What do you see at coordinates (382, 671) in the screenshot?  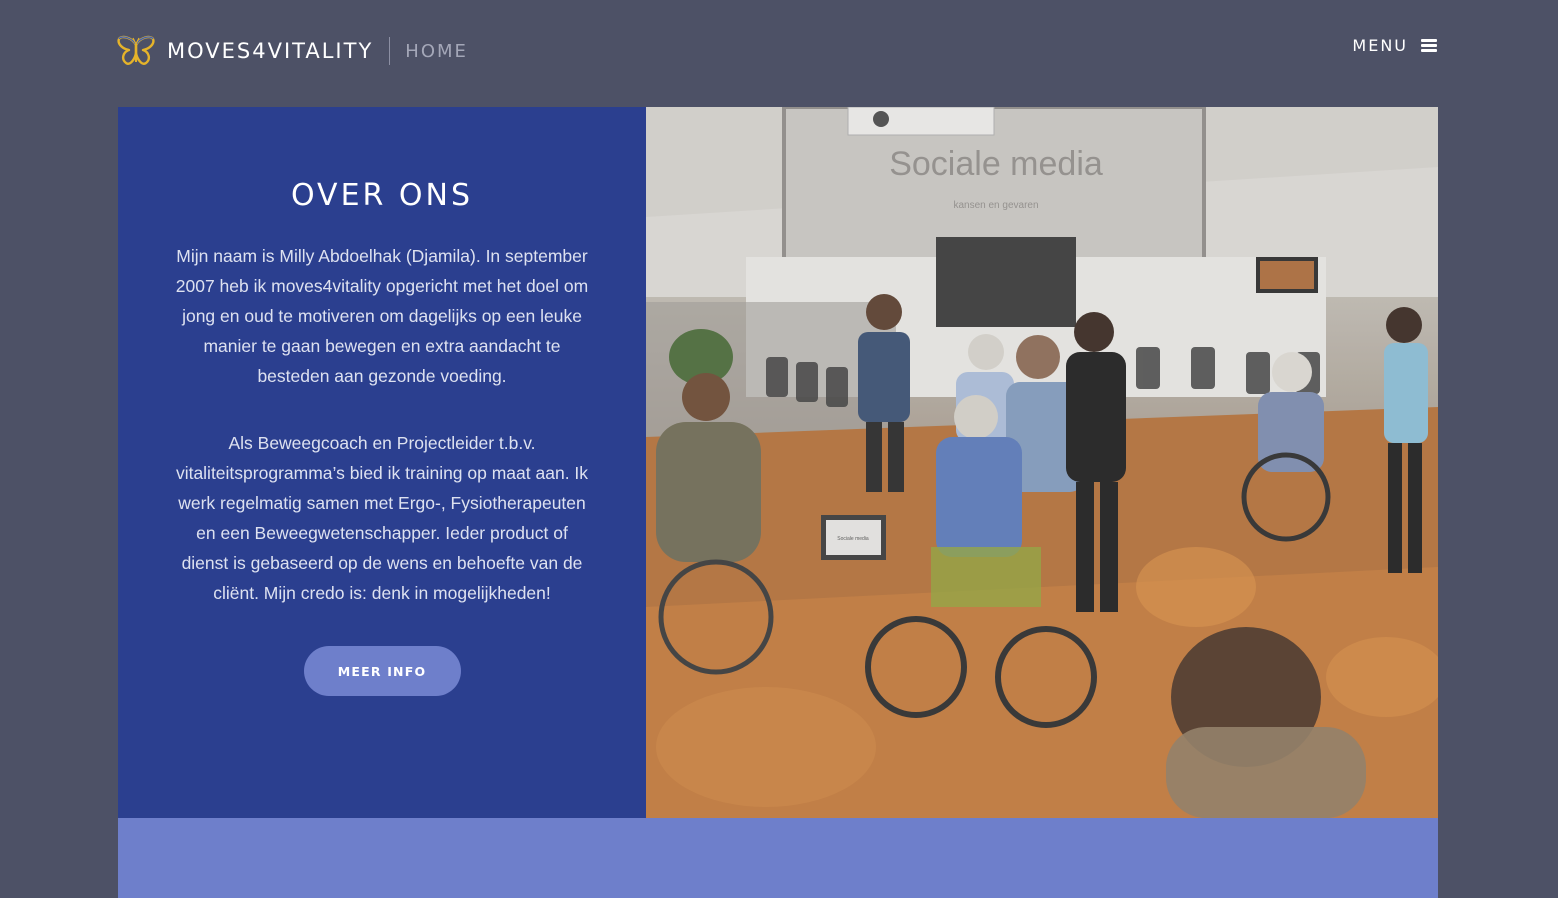 I see `more-info-button: MEER INFO` at bounding box center [382, 671].